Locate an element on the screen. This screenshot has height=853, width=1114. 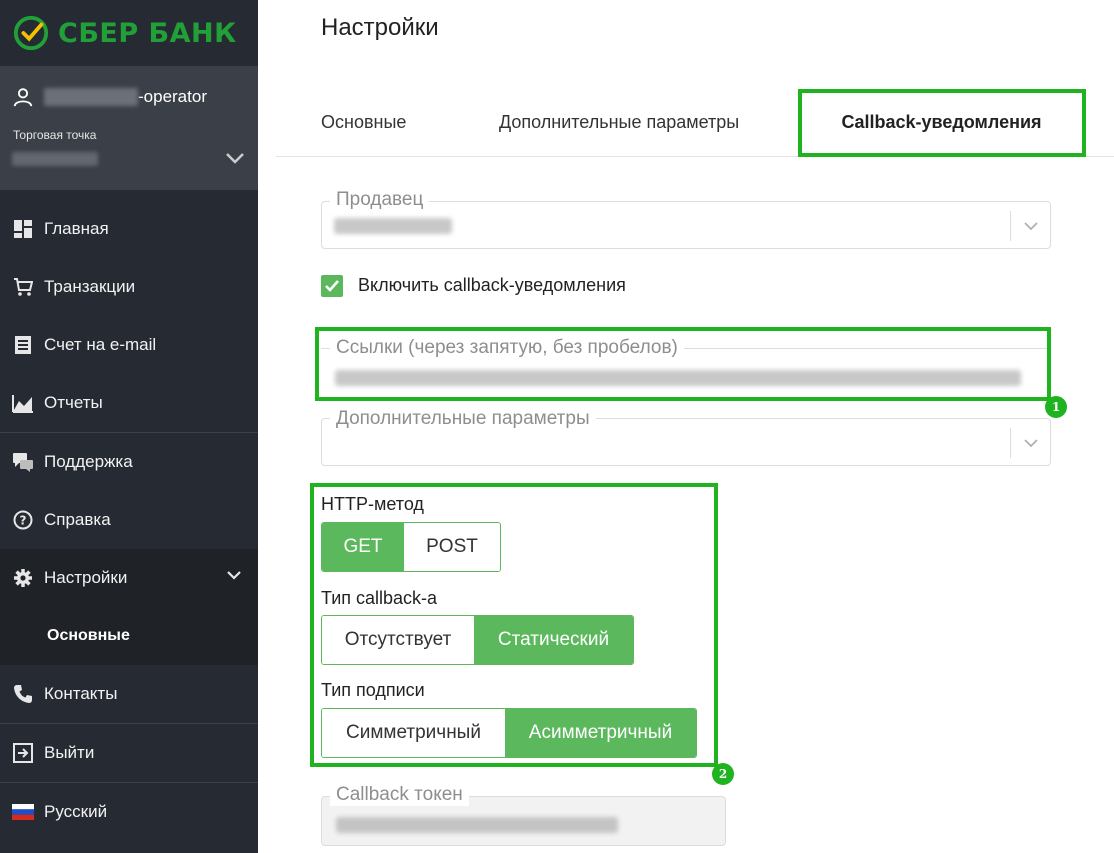
help-icon: ? is located at coordinates (23, 520).